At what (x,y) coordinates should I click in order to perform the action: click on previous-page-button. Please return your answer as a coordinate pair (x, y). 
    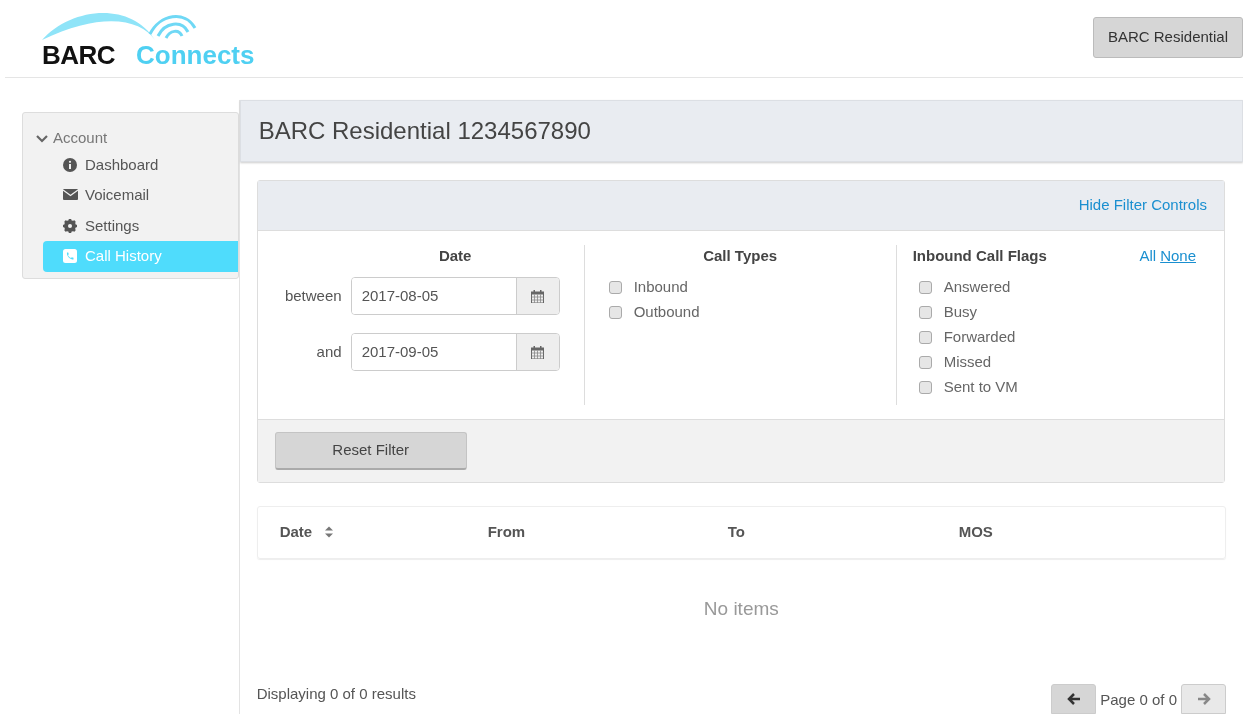
    Looking at the image, I should click on (1074, 699).